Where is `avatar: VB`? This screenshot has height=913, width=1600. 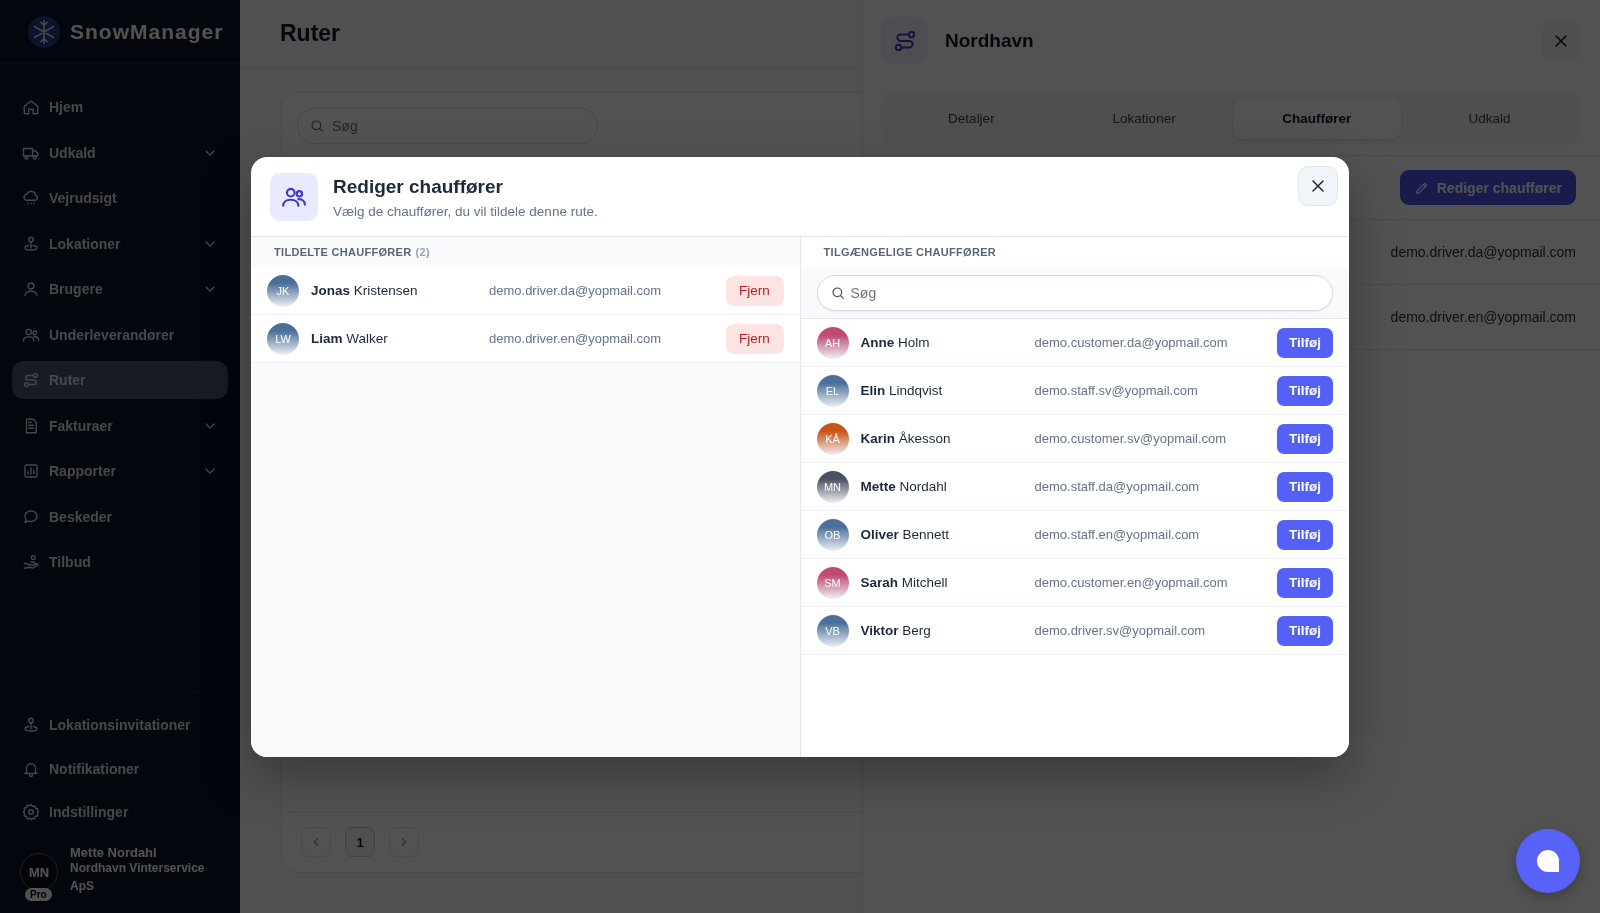 avatar: VB is located at coordinates (832, 630).